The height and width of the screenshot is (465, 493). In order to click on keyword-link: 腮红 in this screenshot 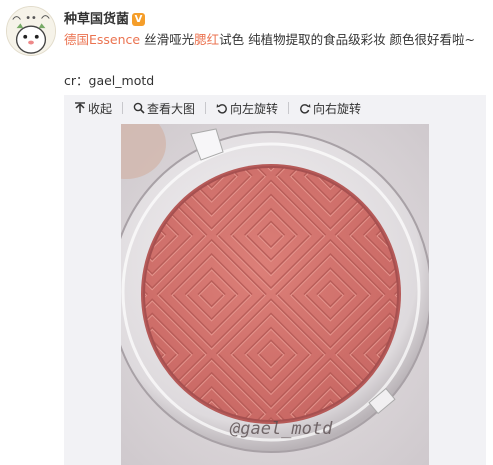, I will do `click(206, 39)`.